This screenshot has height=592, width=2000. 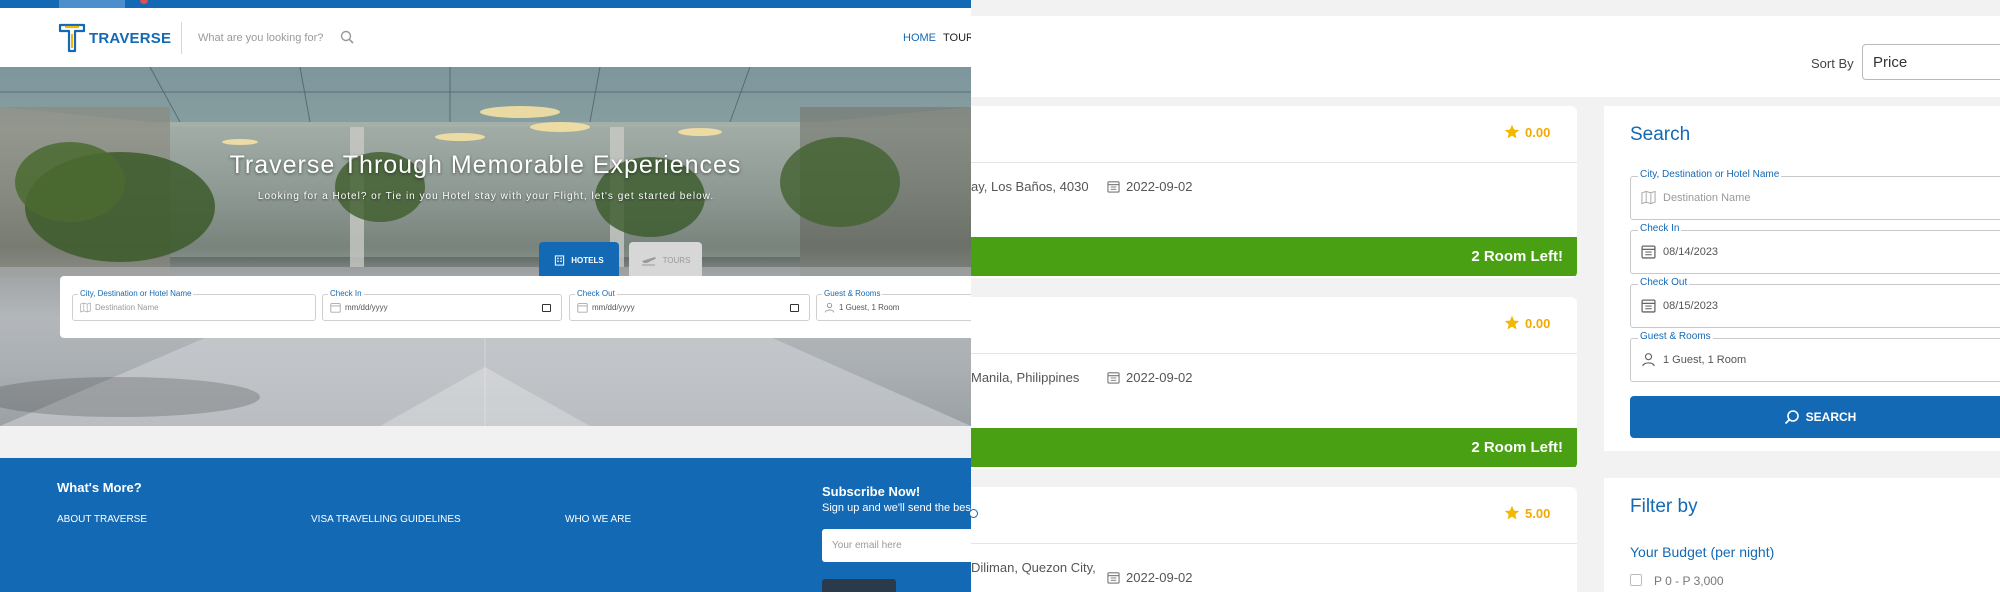 I want to click on tab-hotels-label: HOTELS, so click(x=587, y=260).